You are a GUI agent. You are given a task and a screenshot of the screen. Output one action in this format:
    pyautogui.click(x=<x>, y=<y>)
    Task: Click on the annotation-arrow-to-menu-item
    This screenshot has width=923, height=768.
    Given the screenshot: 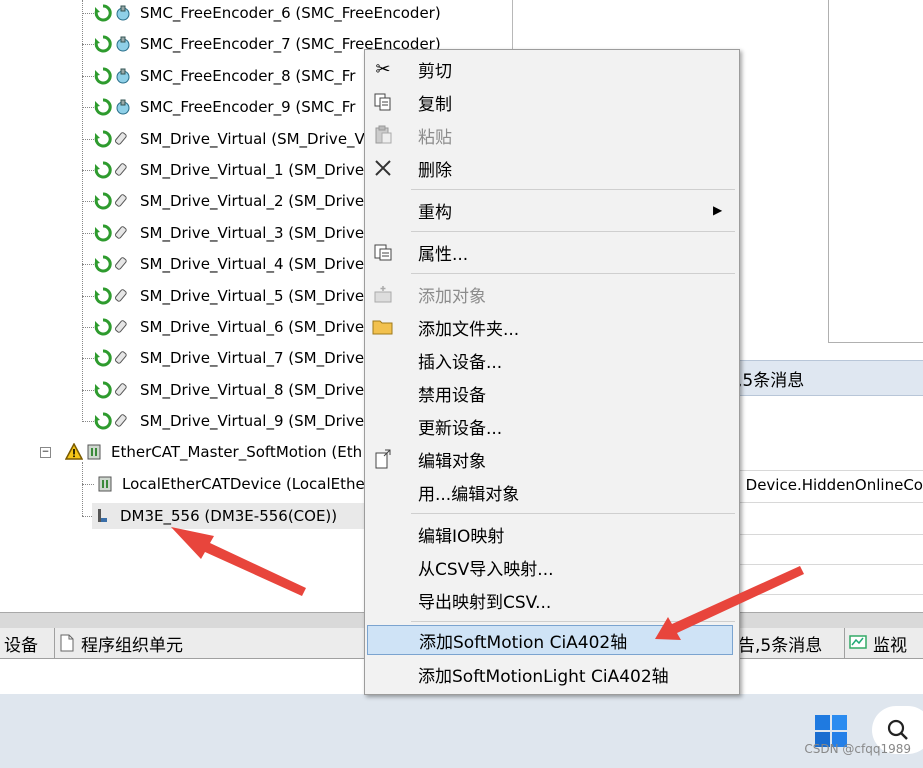 What is the action you would take?
    pyautogui.click(x=729, y=603)
    